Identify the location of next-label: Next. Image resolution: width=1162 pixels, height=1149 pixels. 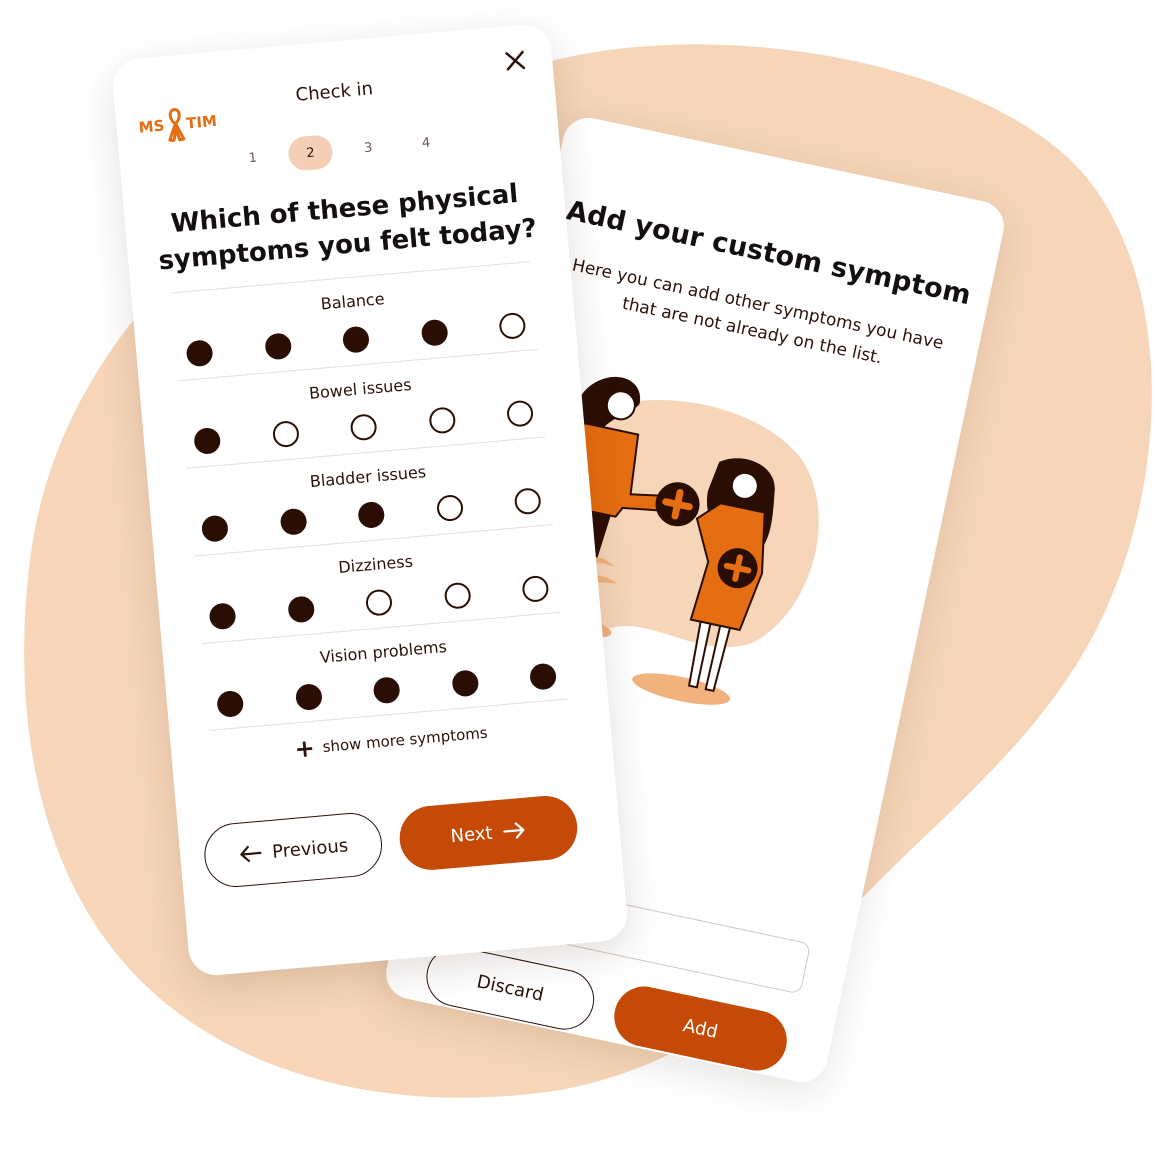
(471, 834).